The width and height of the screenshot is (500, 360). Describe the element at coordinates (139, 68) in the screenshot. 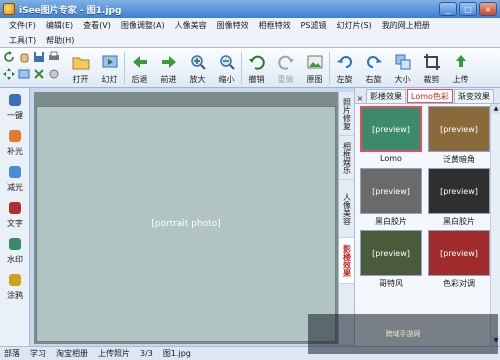

I see `toolbar-button: 后退` at that location.